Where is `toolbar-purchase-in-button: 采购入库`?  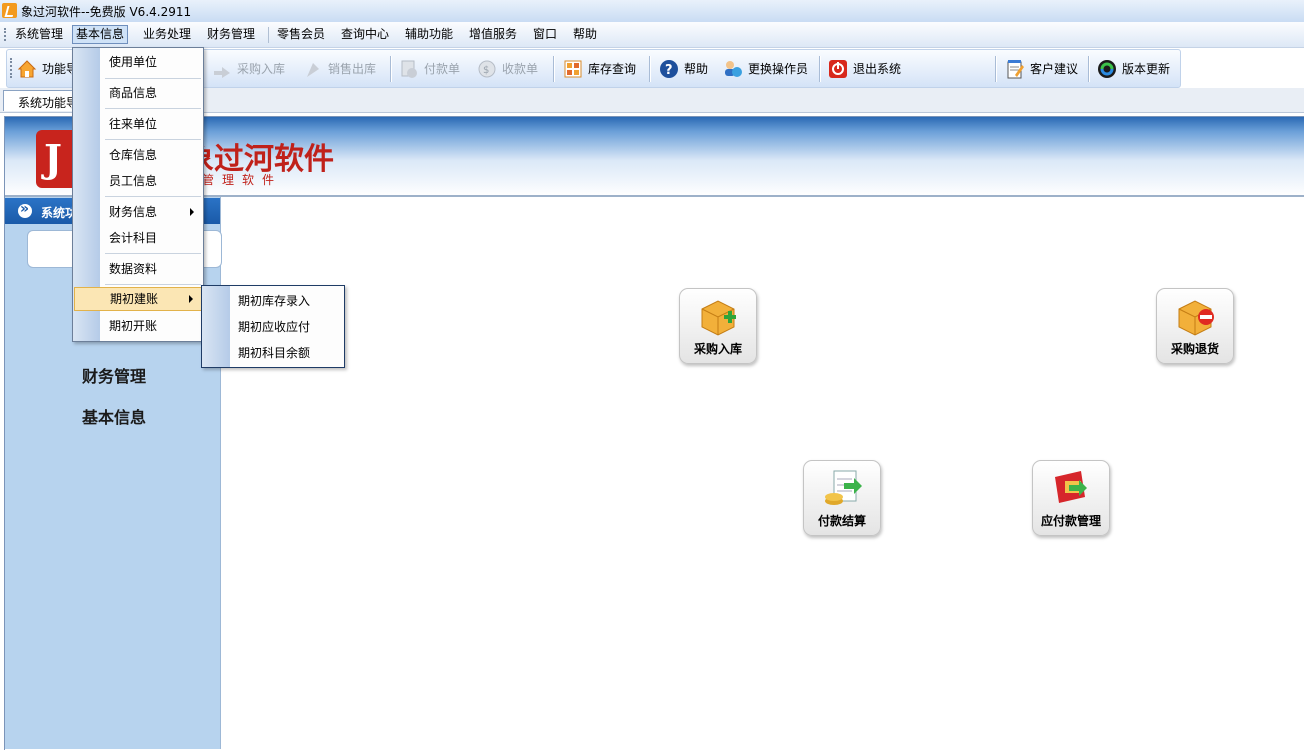 toolbar-purchase-in-button: 采购入库 is located at coordinates (248, 68).